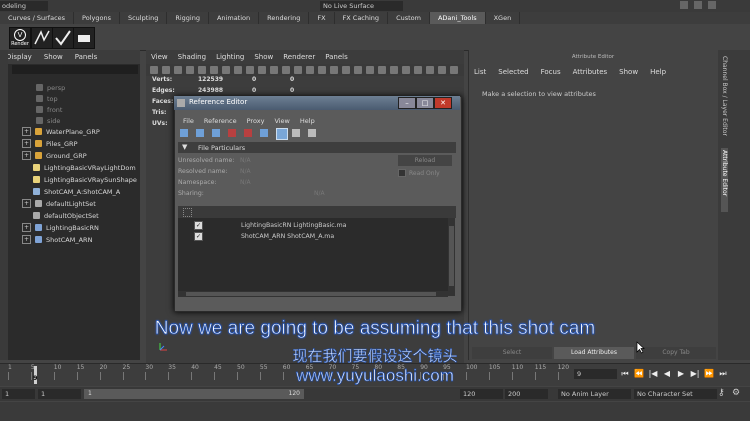 This screenshot has width=750, height=421. I want to click on auto-key-icon: ⚷, so click(721, 393).